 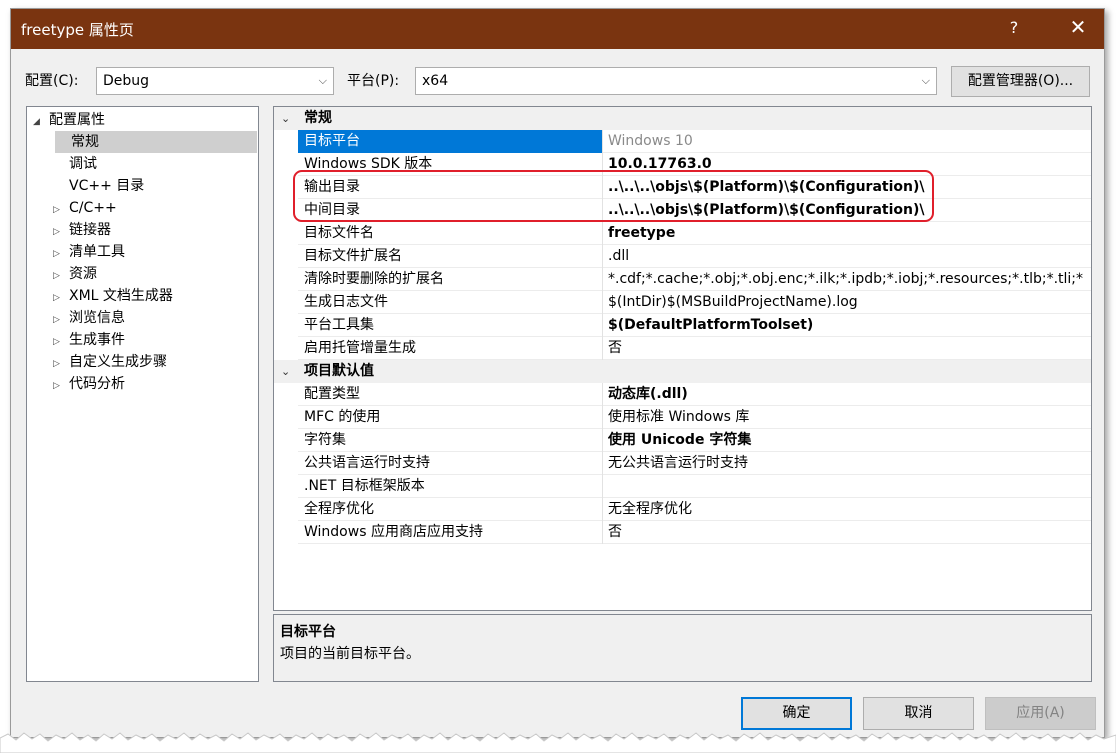 What do you see at coordinates (450, 233) in the screenshot?
I see `property-name: 目标文件名` at bounding box center [450, 233].